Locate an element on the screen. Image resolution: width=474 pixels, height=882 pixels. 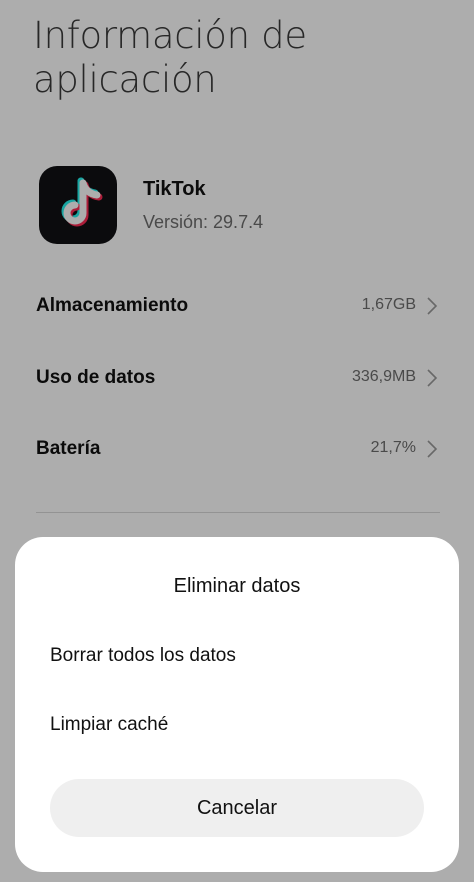
cancel-button: Cancelar is located at coordinates (237, 808).